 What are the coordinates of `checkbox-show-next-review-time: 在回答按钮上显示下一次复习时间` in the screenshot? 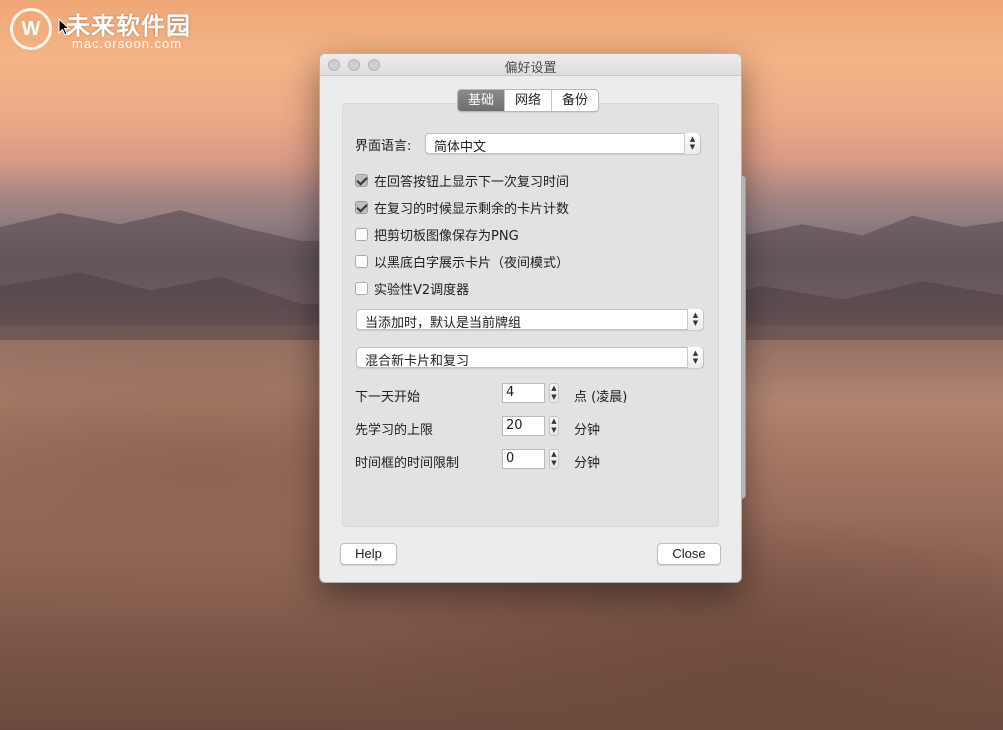 It's located at (462, 181).